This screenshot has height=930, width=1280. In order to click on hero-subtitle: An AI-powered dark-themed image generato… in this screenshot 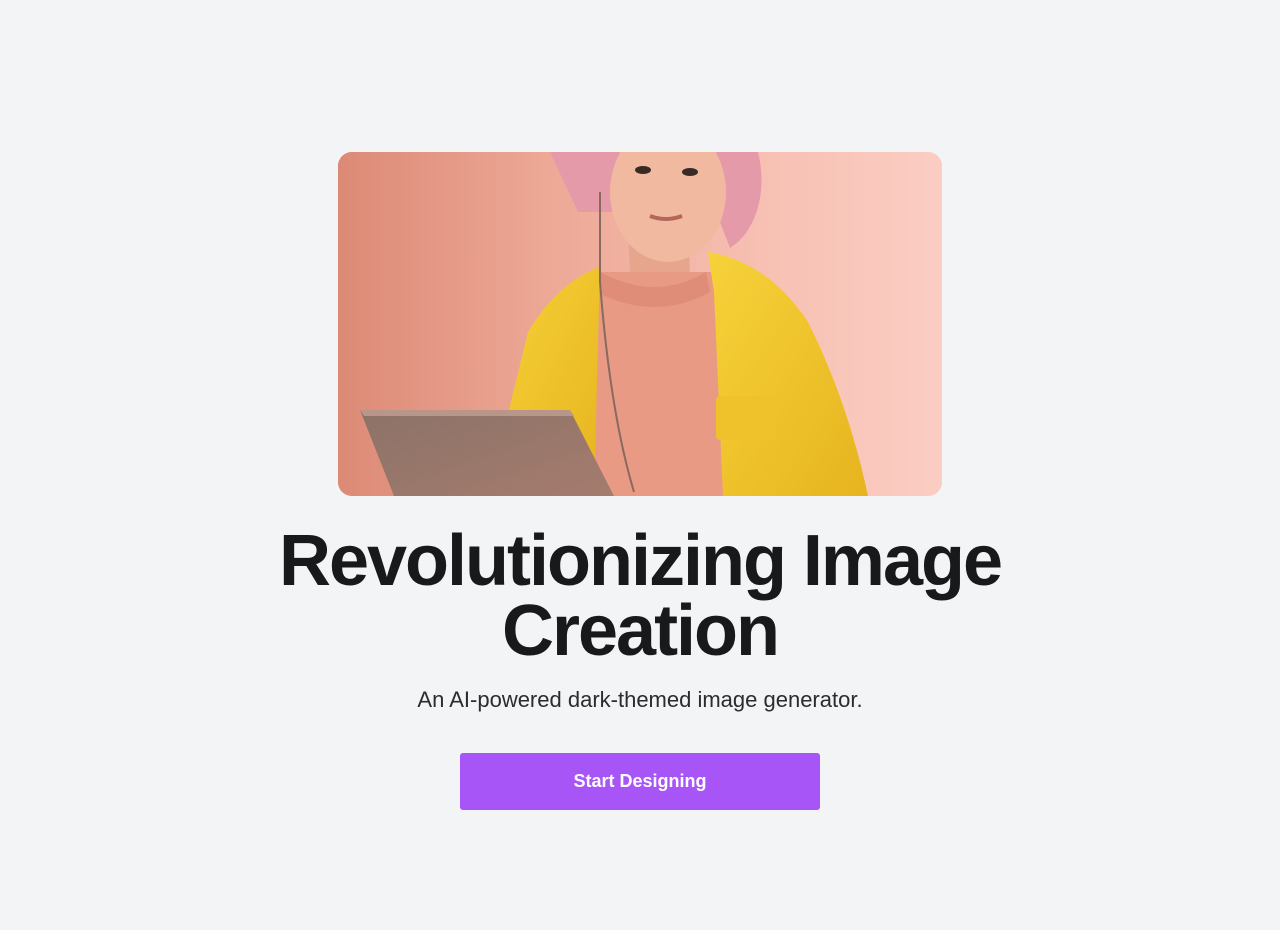, I will do `click(640, 699)`.